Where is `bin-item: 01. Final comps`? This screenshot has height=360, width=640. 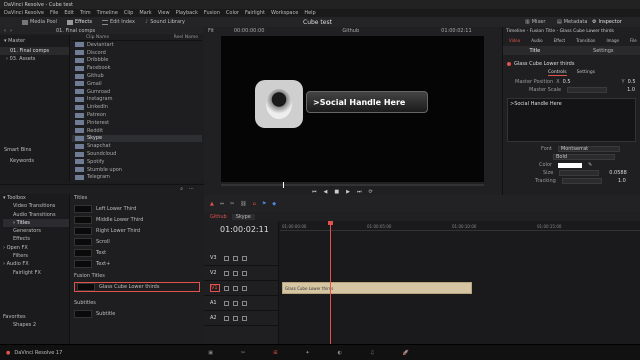
bin-item: 01. Final comps is located at coordinates (34, 51).